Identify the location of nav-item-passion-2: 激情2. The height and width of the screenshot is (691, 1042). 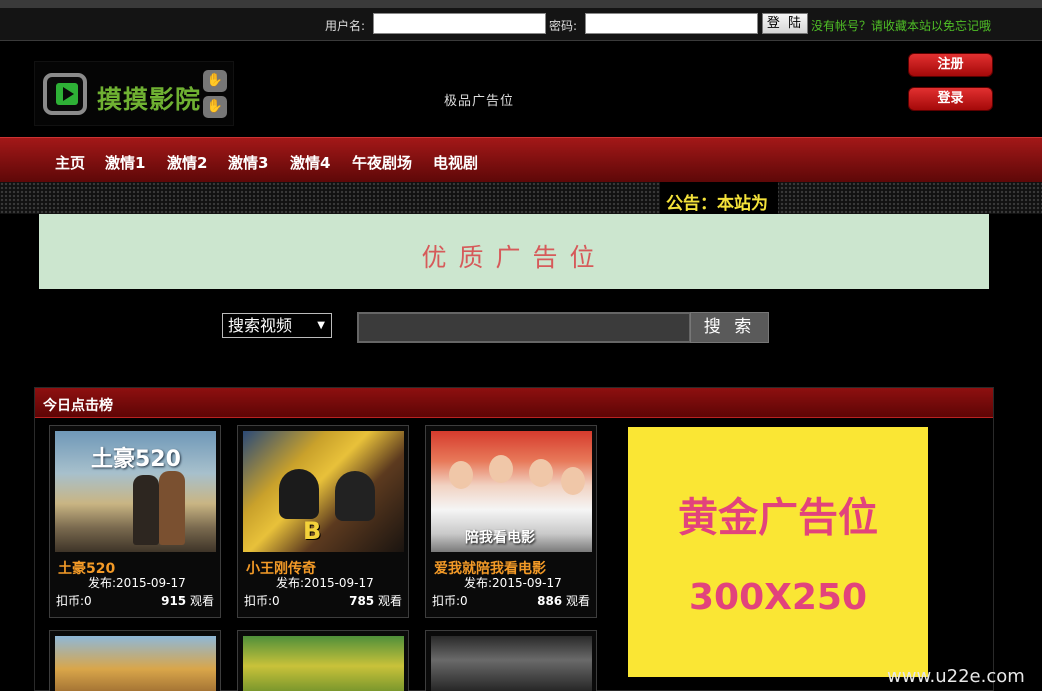
(187, 162).